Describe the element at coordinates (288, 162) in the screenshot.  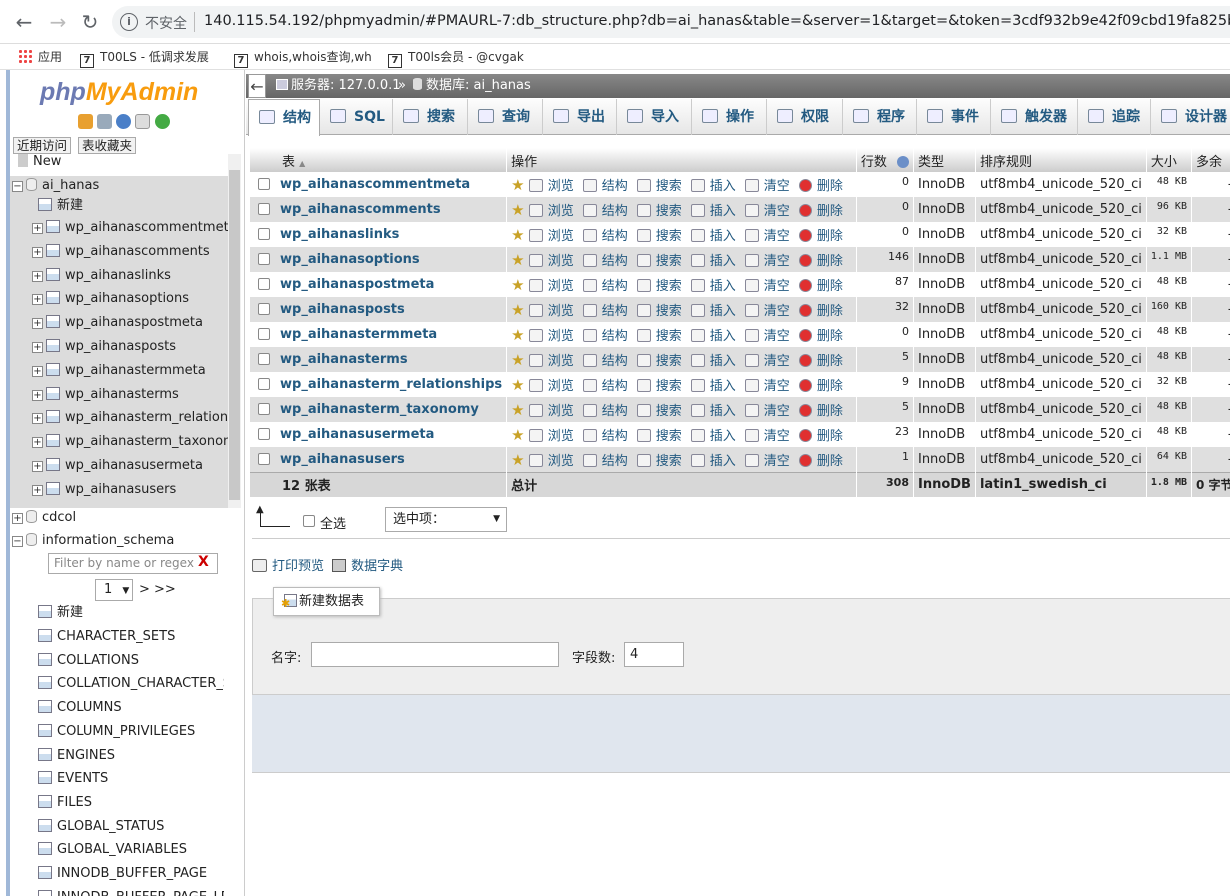
I see `col-header-name: 表` at that location.